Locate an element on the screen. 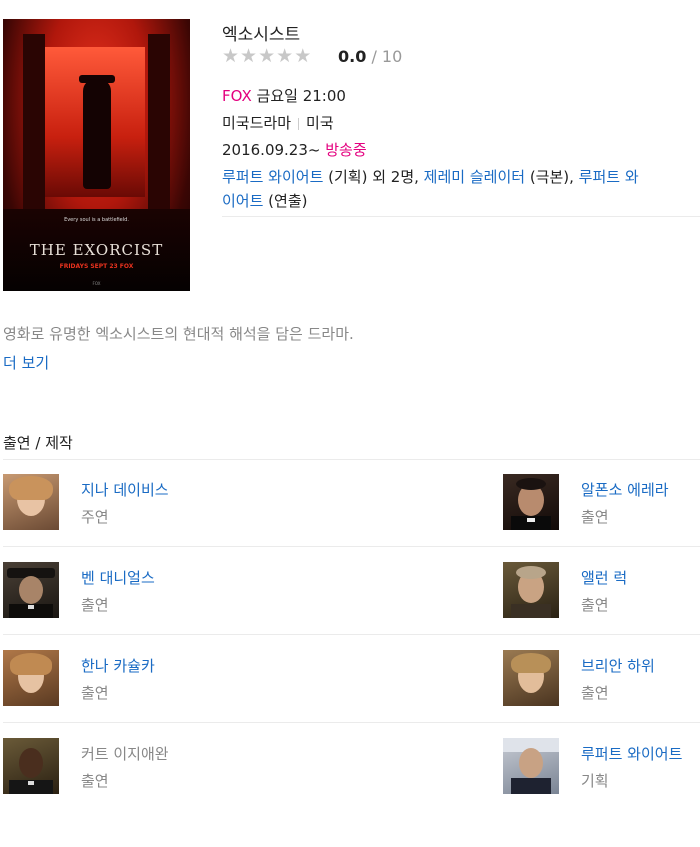 This screenshot has width=700, height=847. credit-link-director-cont: 이어트 is located at coordinates (242, 201).